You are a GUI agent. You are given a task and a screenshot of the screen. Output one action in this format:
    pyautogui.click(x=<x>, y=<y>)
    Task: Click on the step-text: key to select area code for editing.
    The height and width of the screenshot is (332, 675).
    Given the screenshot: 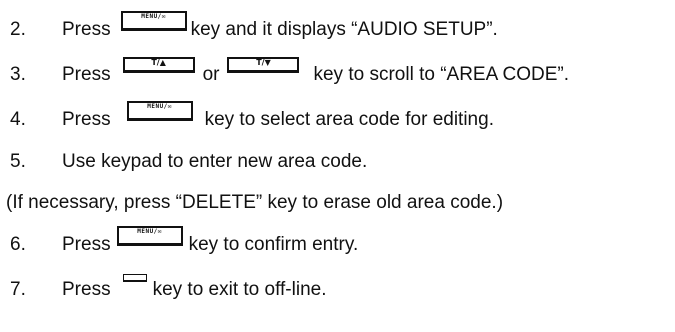 What is the action you would take?
    pyautogui.click(x=349, y=119)
    